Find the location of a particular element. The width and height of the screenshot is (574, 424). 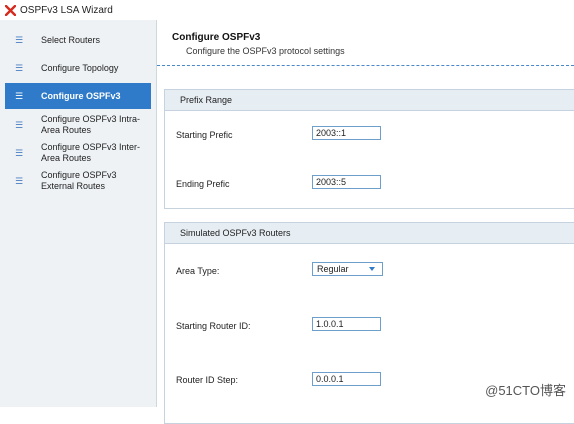

starting-router-id-input is located at coordinates (346, 324).